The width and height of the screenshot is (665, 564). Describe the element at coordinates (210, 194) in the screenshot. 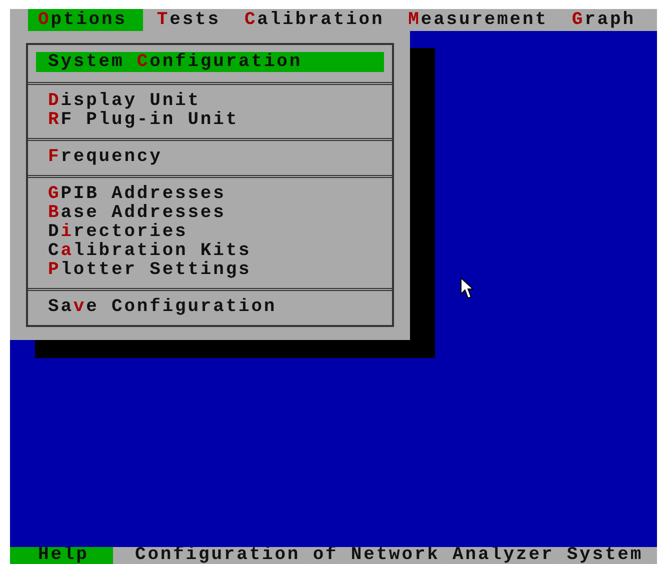

I see `menu-item: G PIB Addresses` at that location.